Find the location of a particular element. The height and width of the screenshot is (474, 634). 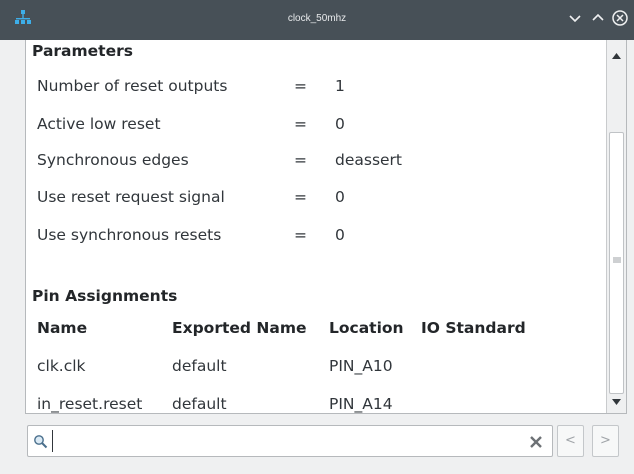

parameter-row: Active low reset = 0 is located at coordinates (316, 130).